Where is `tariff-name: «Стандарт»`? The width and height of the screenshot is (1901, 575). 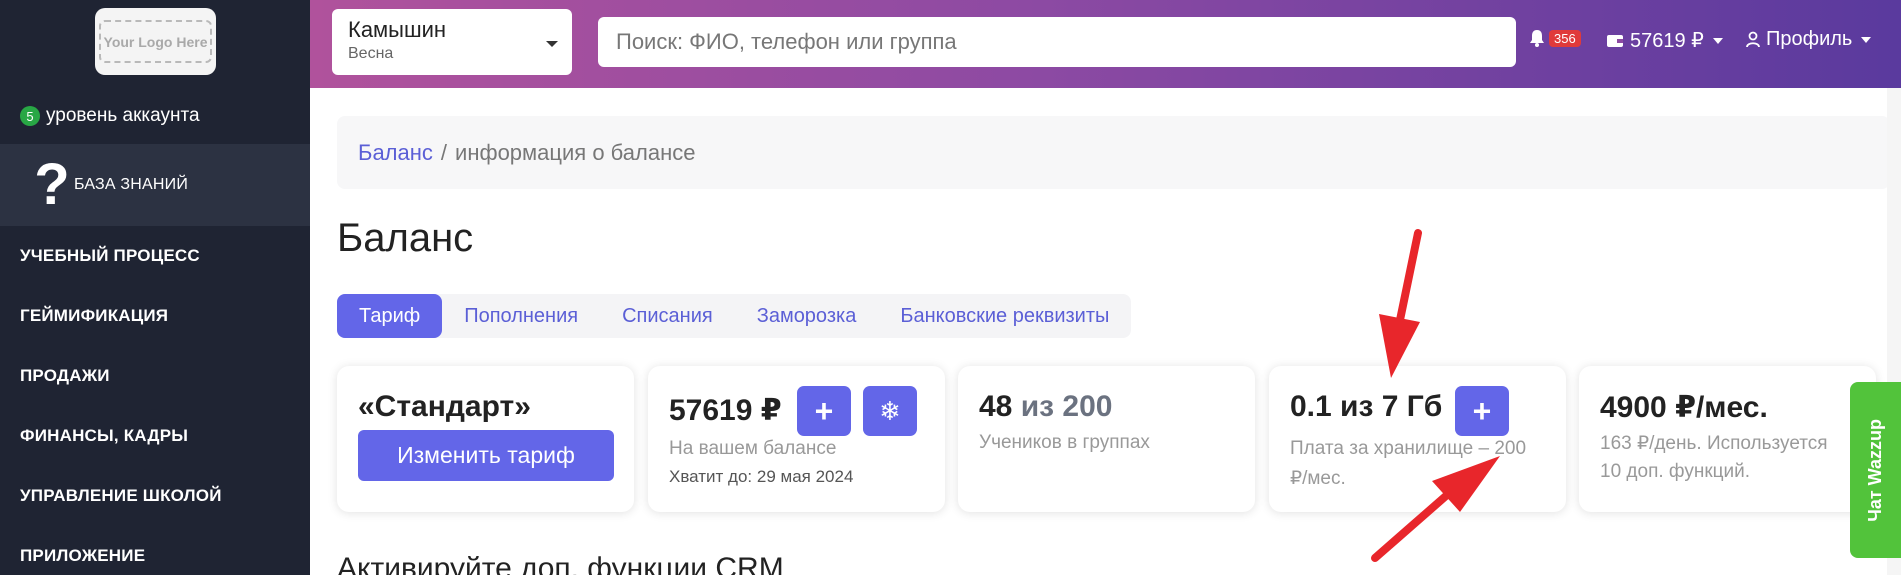 tariff-name: «Стандарт» is located at coordinates (444, 406).